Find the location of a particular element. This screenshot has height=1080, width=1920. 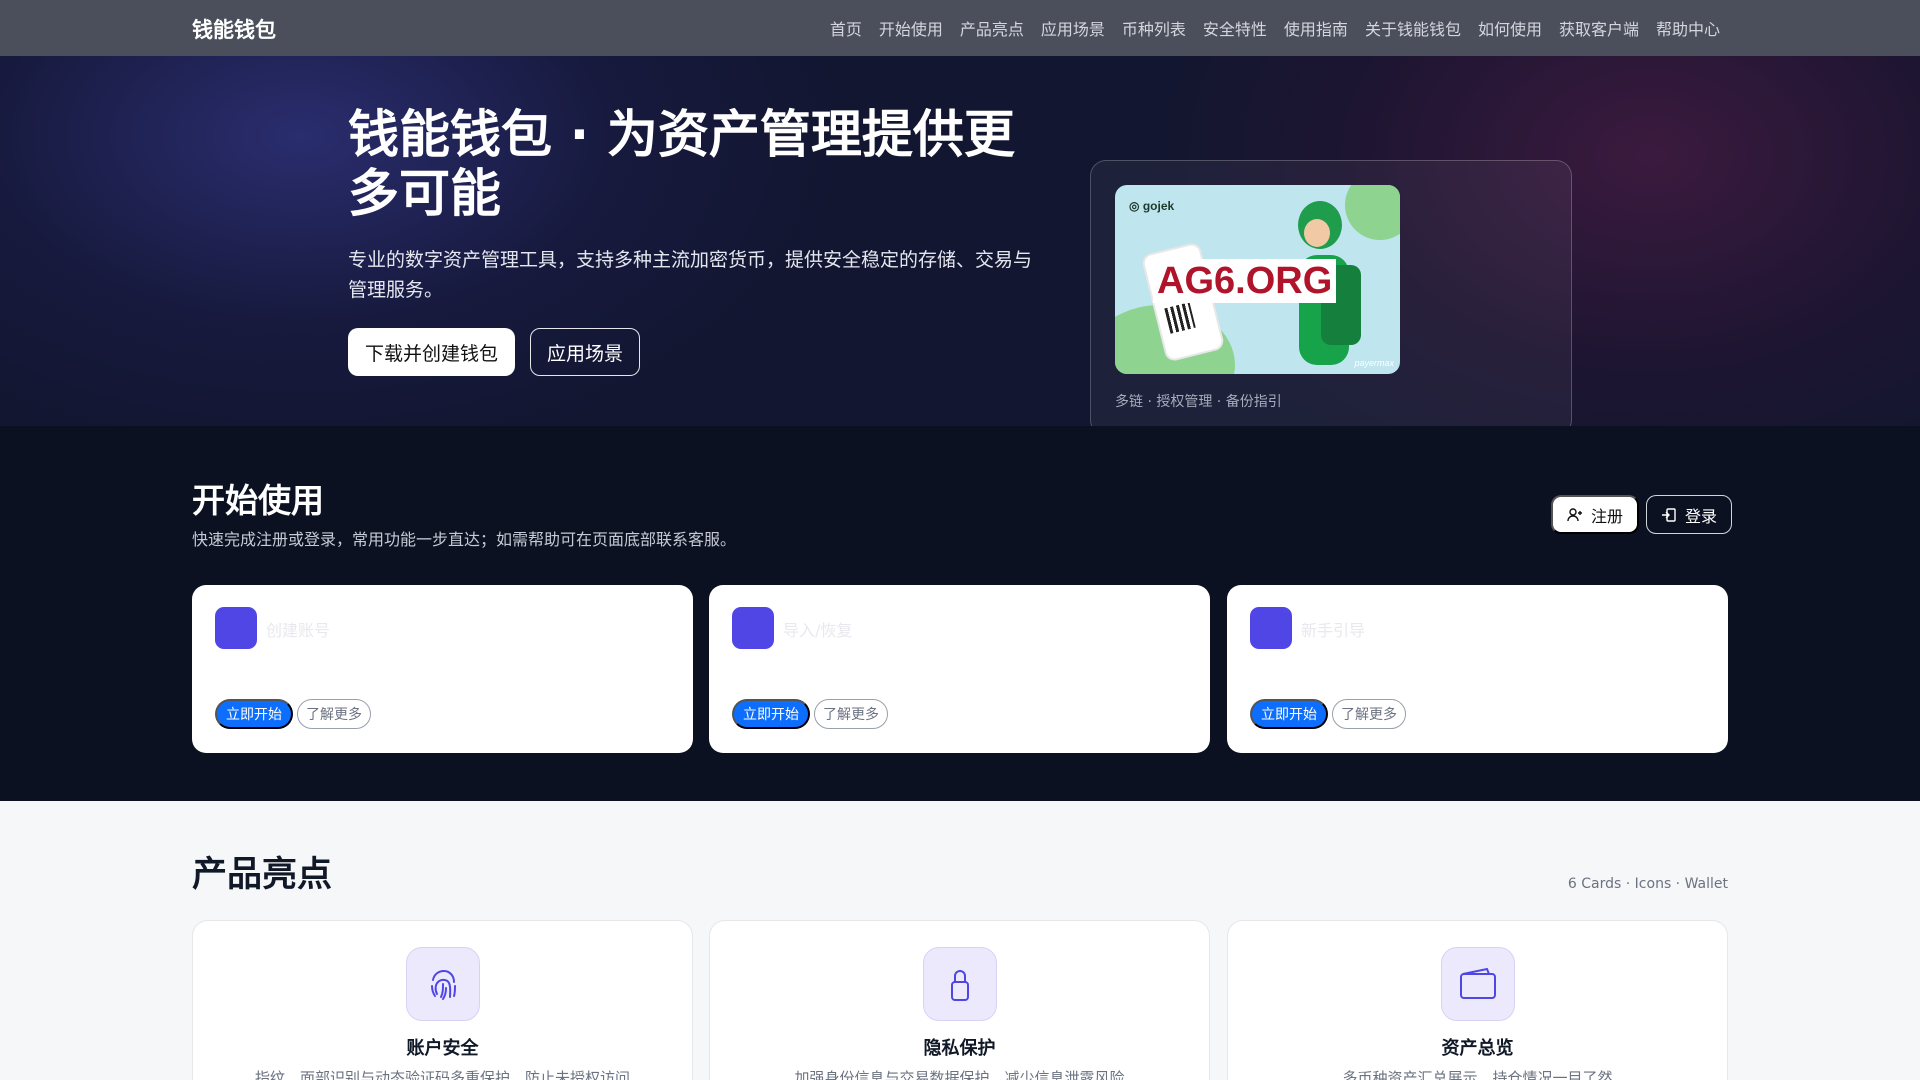

nav-link-coins: 币种列表 is located at coordinates (1154, 28).